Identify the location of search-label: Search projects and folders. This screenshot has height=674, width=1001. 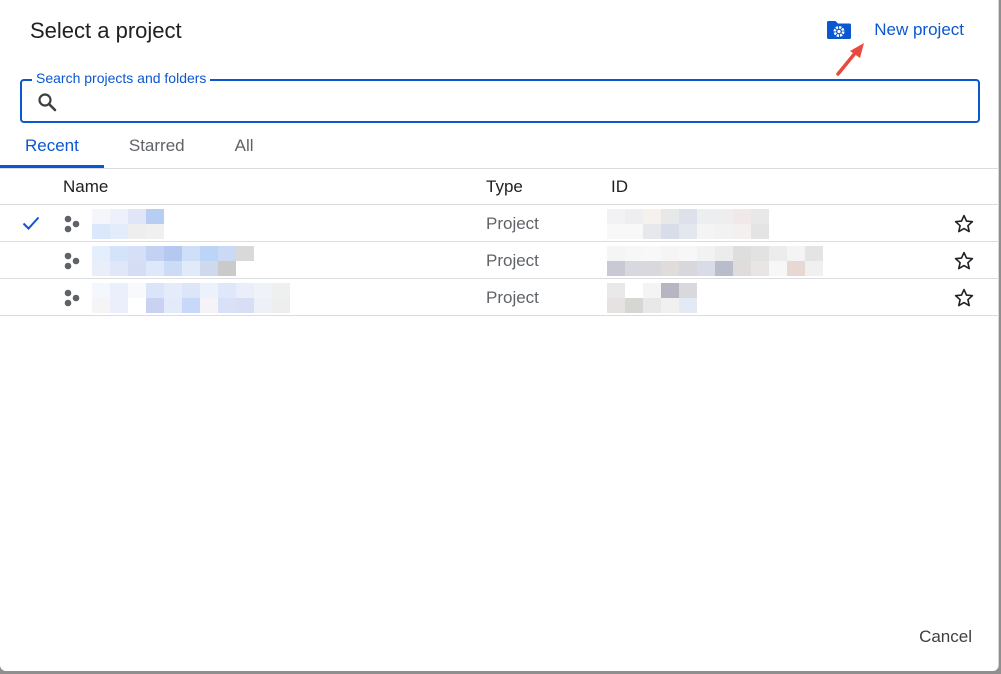
(121, 78).